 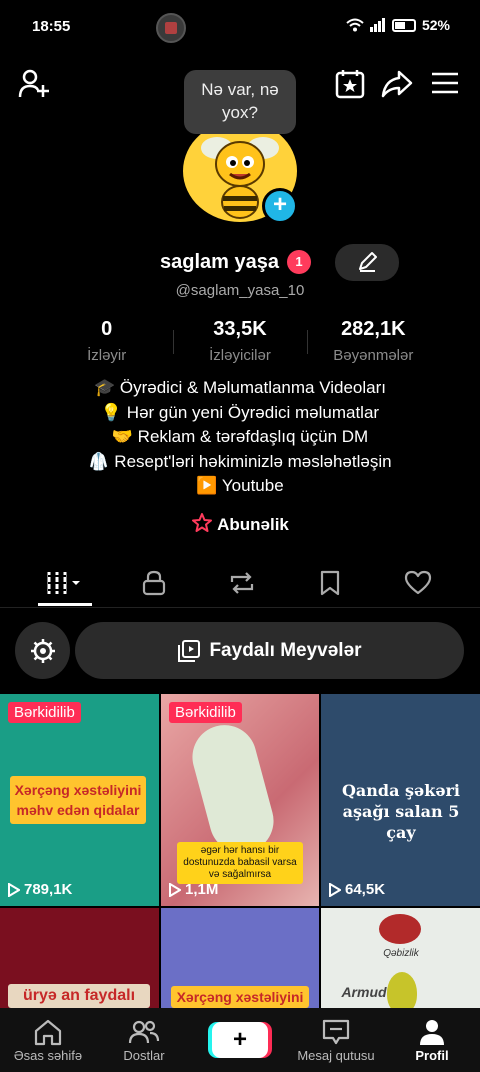 I want to click on profile-tabs, so click(x=242, y=583).